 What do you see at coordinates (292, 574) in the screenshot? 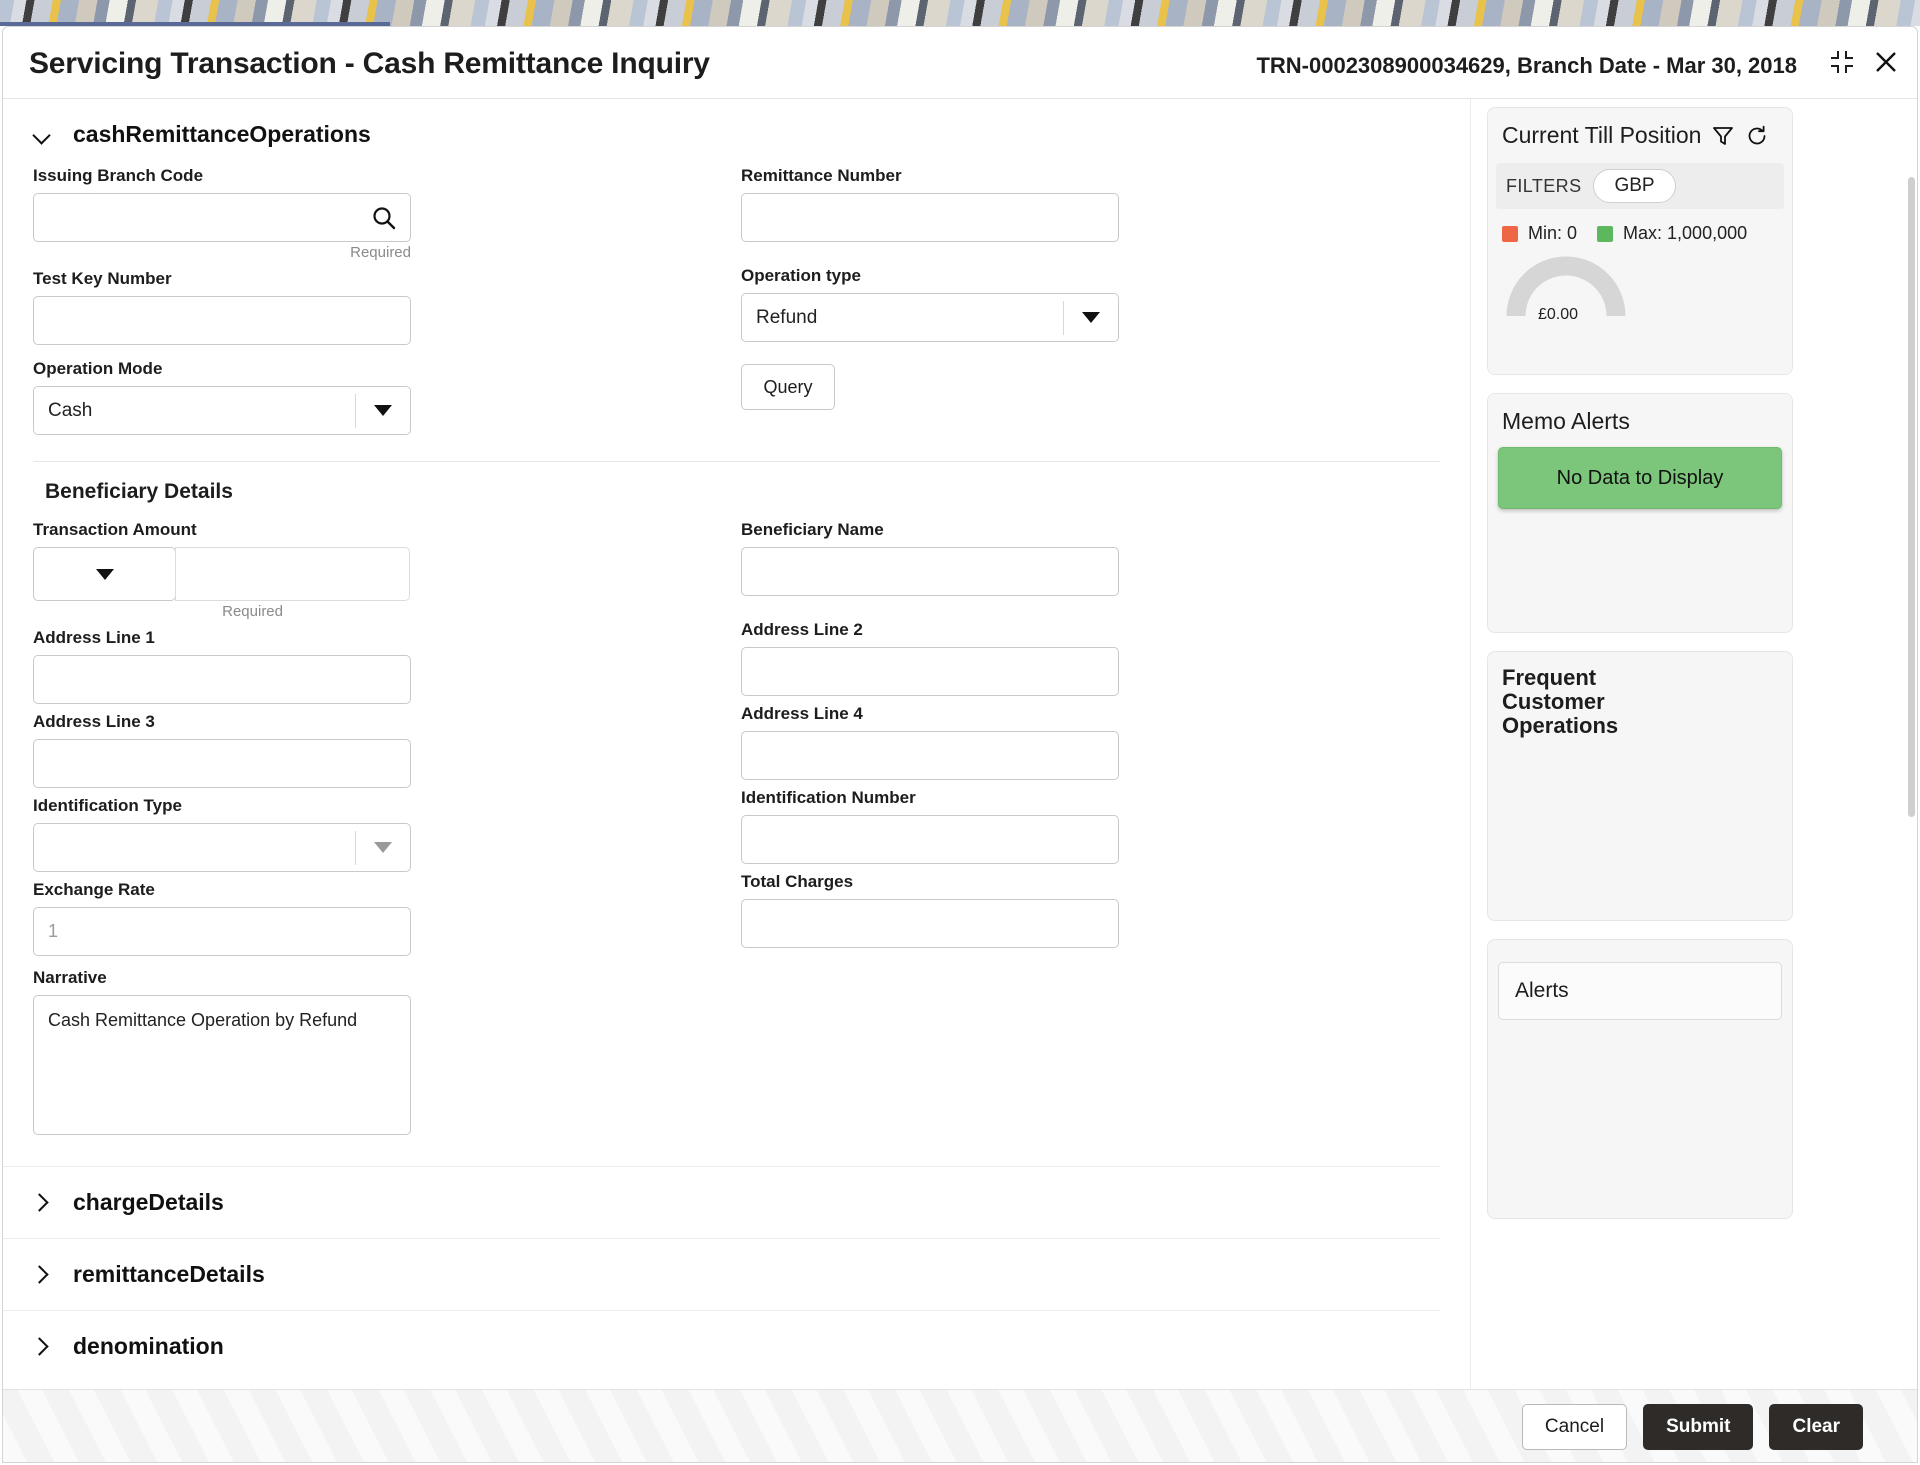
I see `transaction-amount-input` at bounding box center [292, 574].